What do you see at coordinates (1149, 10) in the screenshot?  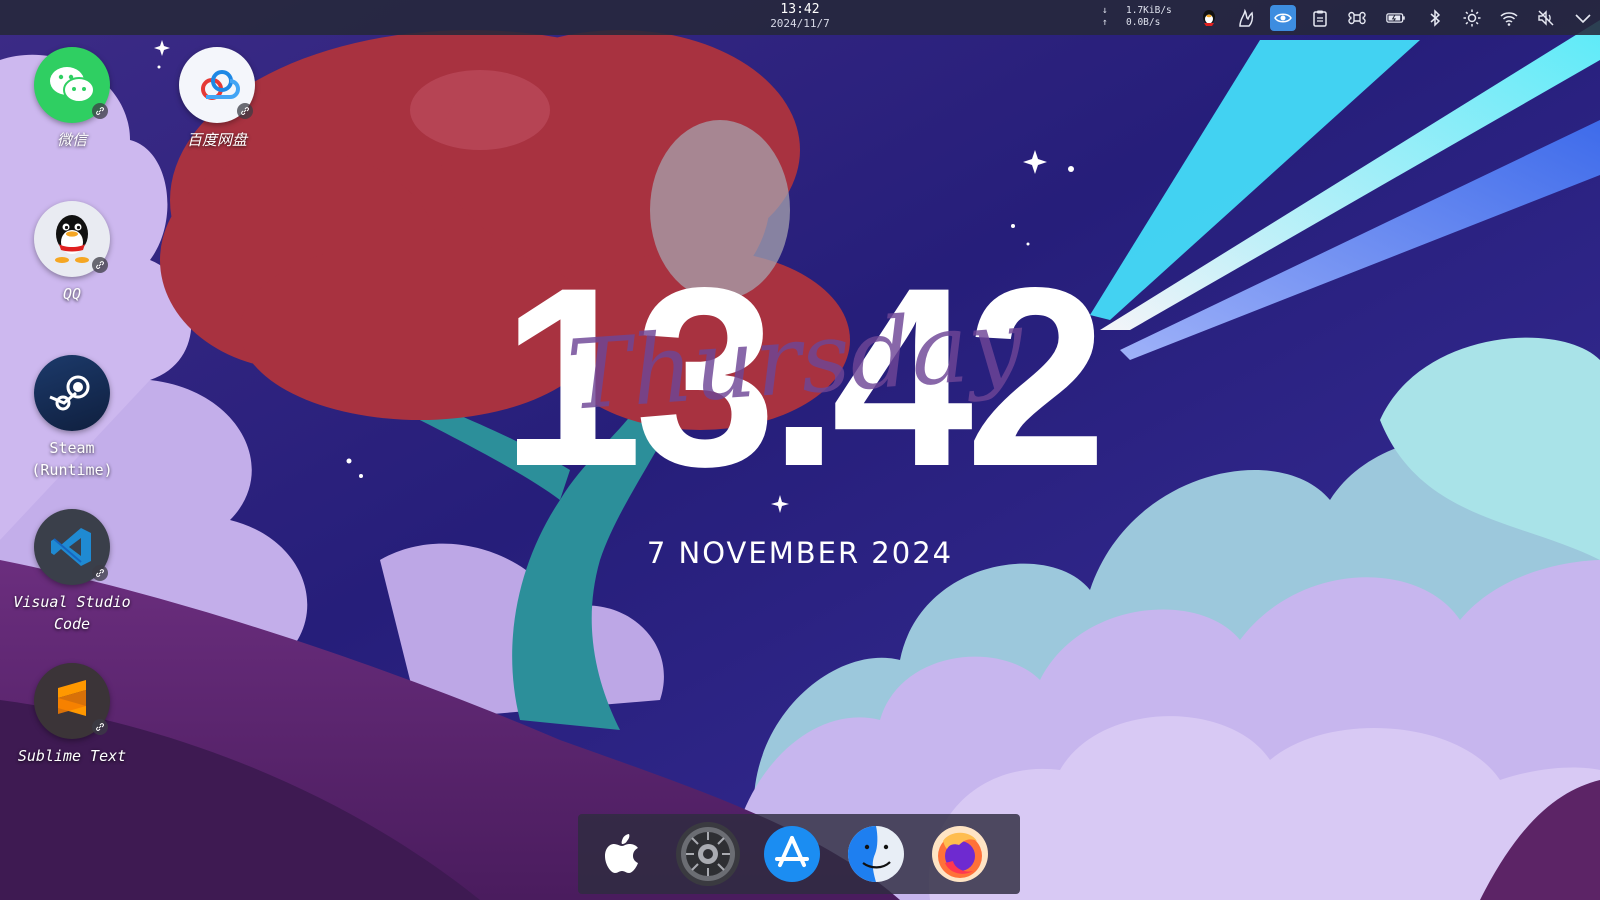 I see `download-speed-value: 1.7KiB/s` at bounding box center [1149, 10].